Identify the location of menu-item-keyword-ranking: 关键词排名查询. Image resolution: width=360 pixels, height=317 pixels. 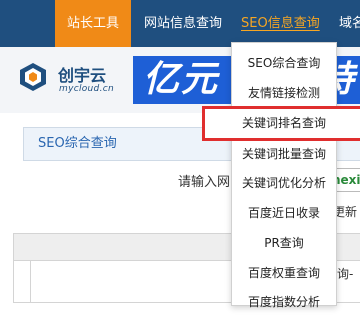
(281, 123).